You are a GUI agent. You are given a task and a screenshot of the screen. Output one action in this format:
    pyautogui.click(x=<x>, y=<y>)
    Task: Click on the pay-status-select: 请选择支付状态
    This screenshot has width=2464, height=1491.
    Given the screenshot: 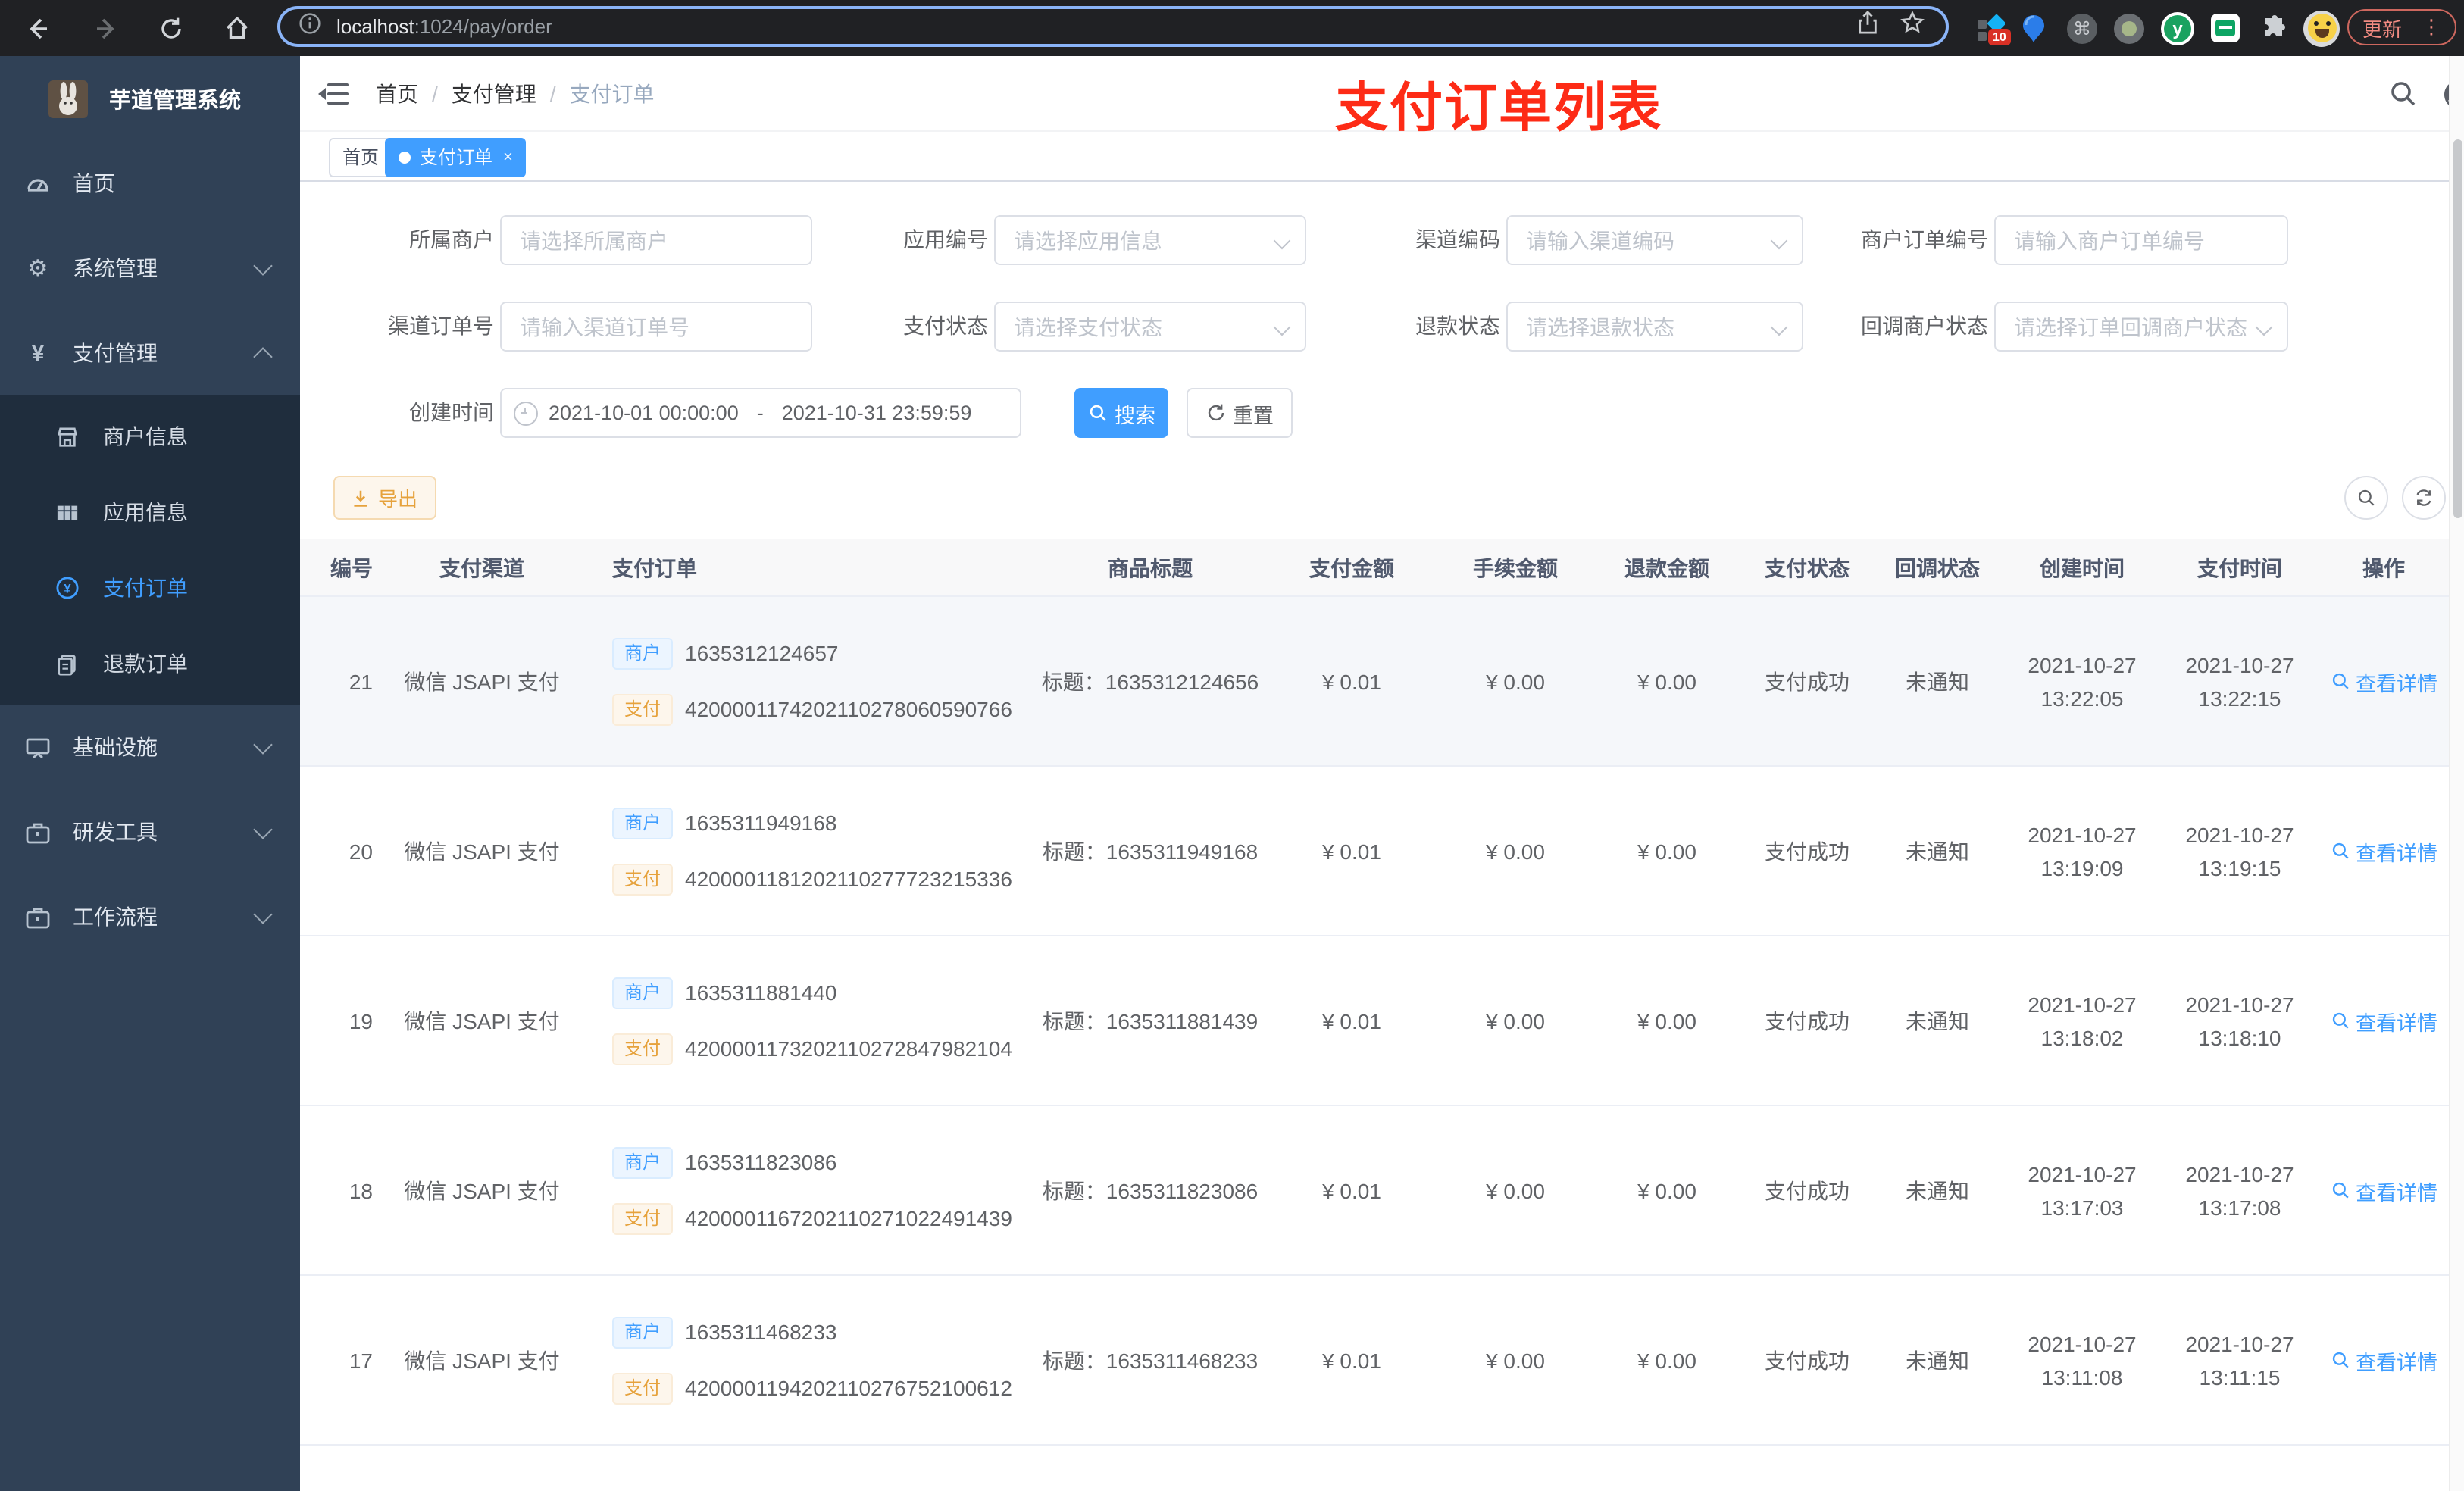 What is the action you would take?
    pyautogui.click(x=1150, y=327)
    